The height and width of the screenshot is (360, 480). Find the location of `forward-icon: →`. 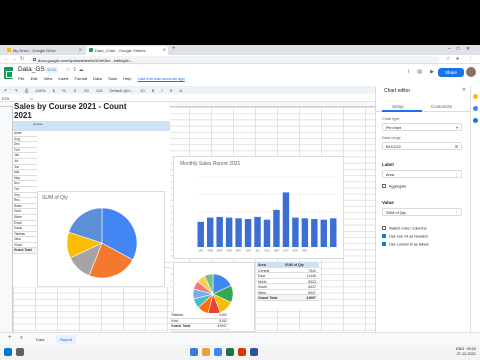

forward-icon: → is located at coordinates (14, 59).